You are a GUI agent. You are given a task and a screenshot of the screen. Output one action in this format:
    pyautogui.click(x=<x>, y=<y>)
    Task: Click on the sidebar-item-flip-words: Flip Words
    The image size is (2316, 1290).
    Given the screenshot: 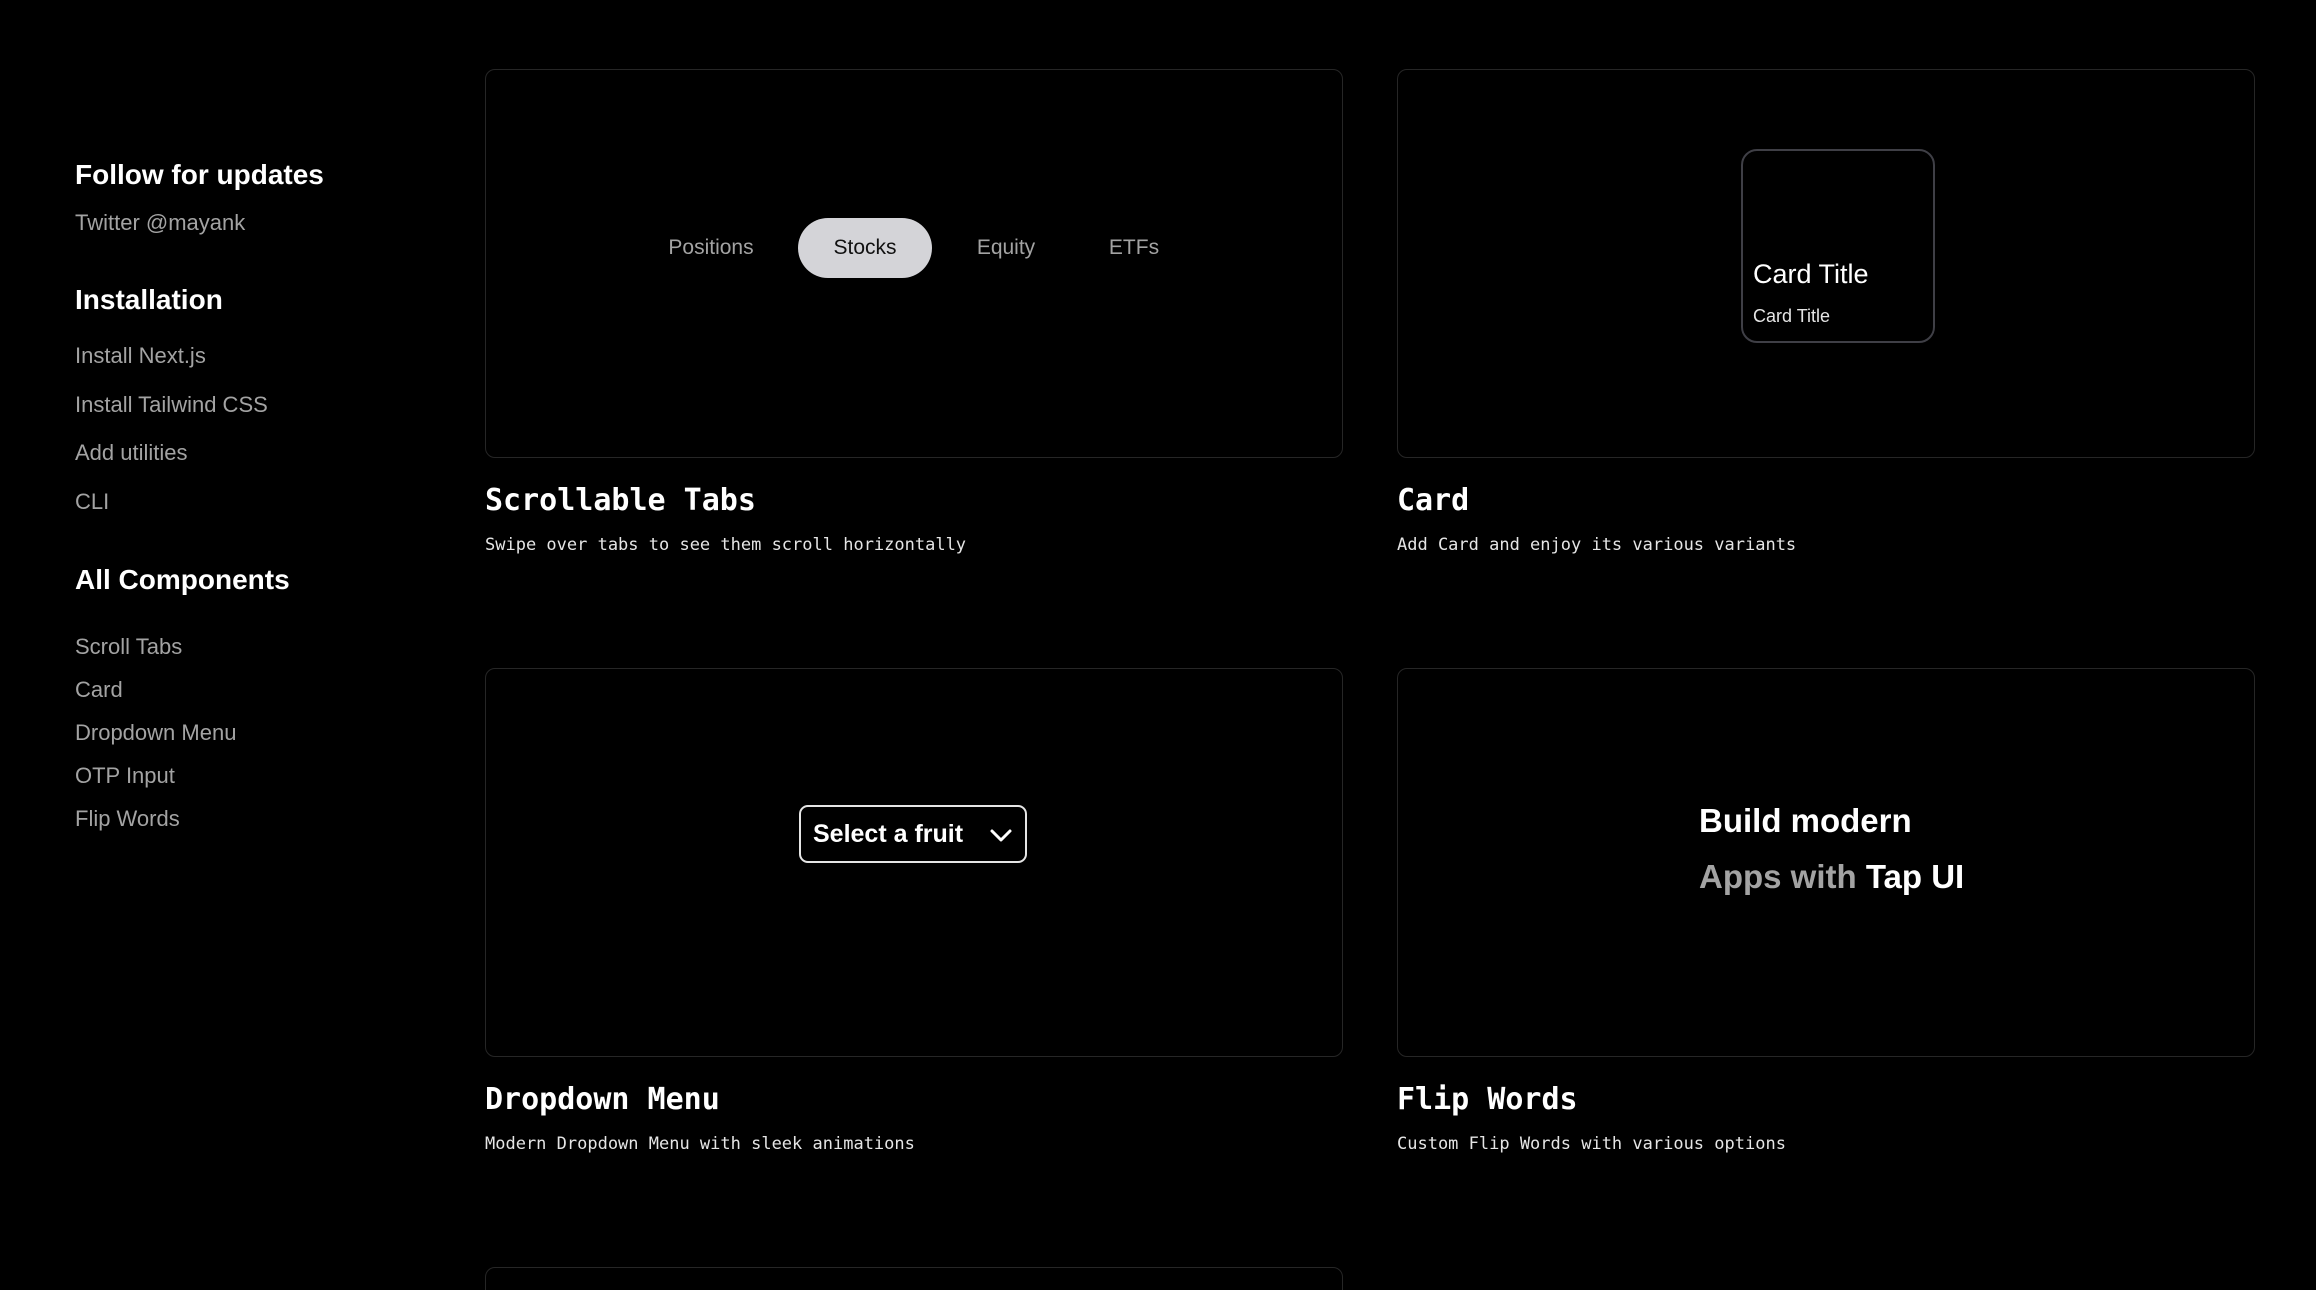 What is the action you would take?
    pyautogui.click(x=127, y=819)
    